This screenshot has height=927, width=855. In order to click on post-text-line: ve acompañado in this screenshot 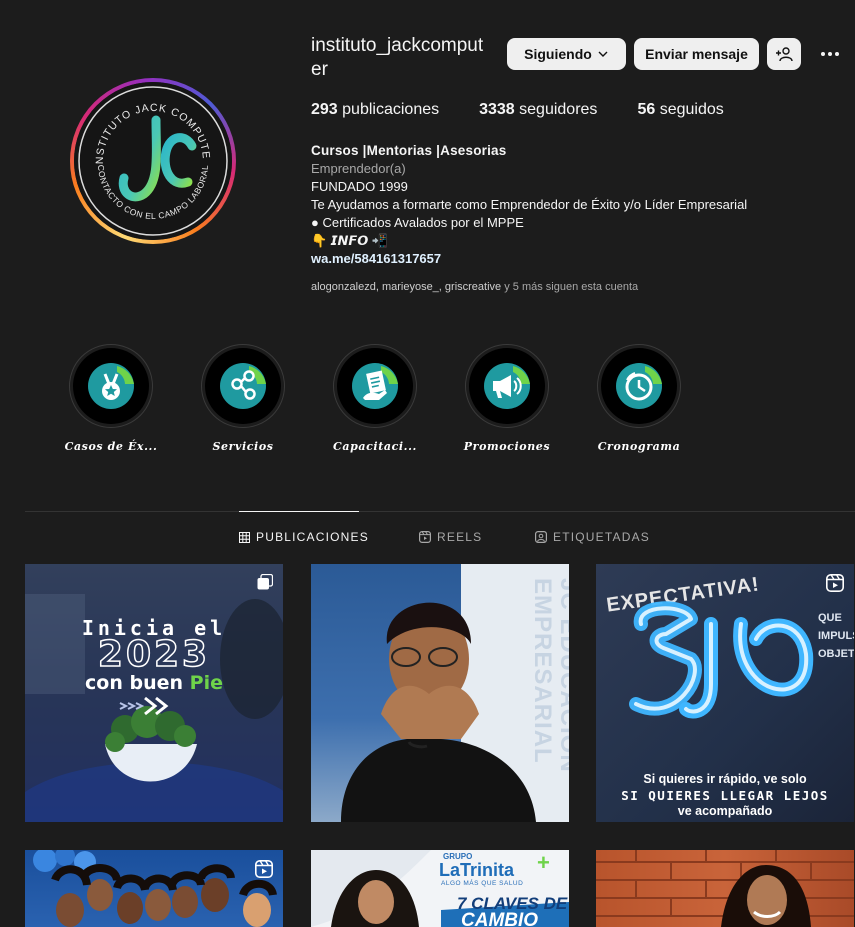, I will do `click(725, 811)`.